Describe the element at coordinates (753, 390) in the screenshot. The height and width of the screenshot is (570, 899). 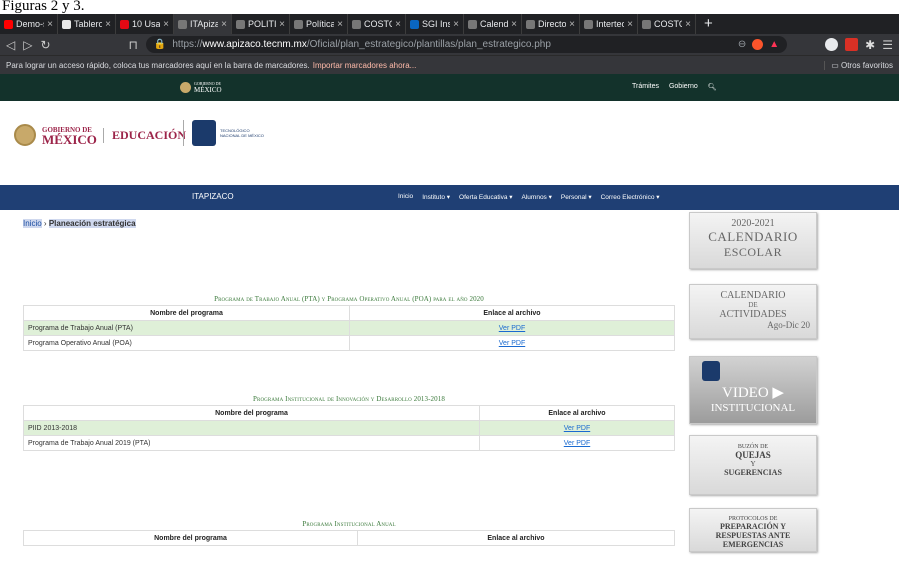
I see `video-institucional-banner: VIDEO ▶ INSTITUCIONAL` at that location.